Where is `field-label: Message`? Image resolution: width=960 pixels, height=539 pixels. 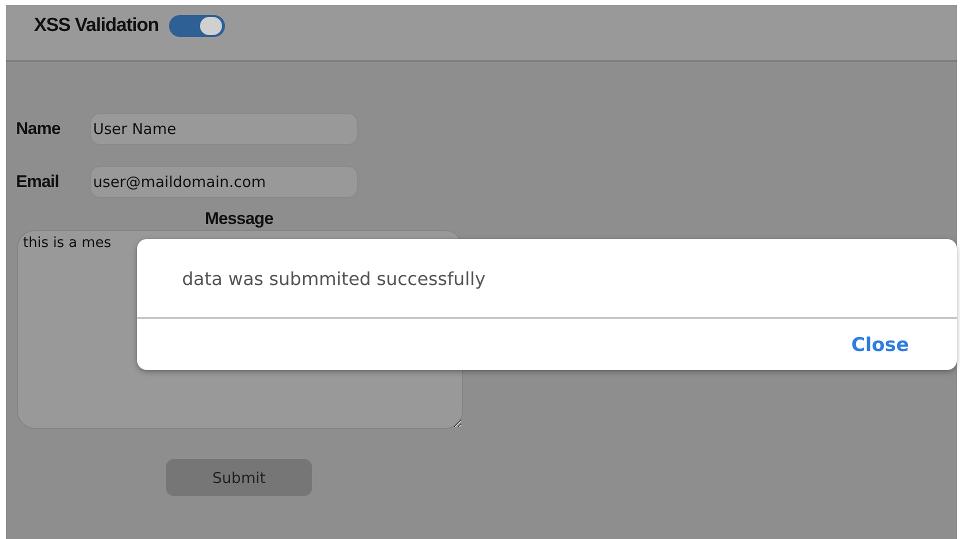
field-label: Message is located at coordinates (239, 219).